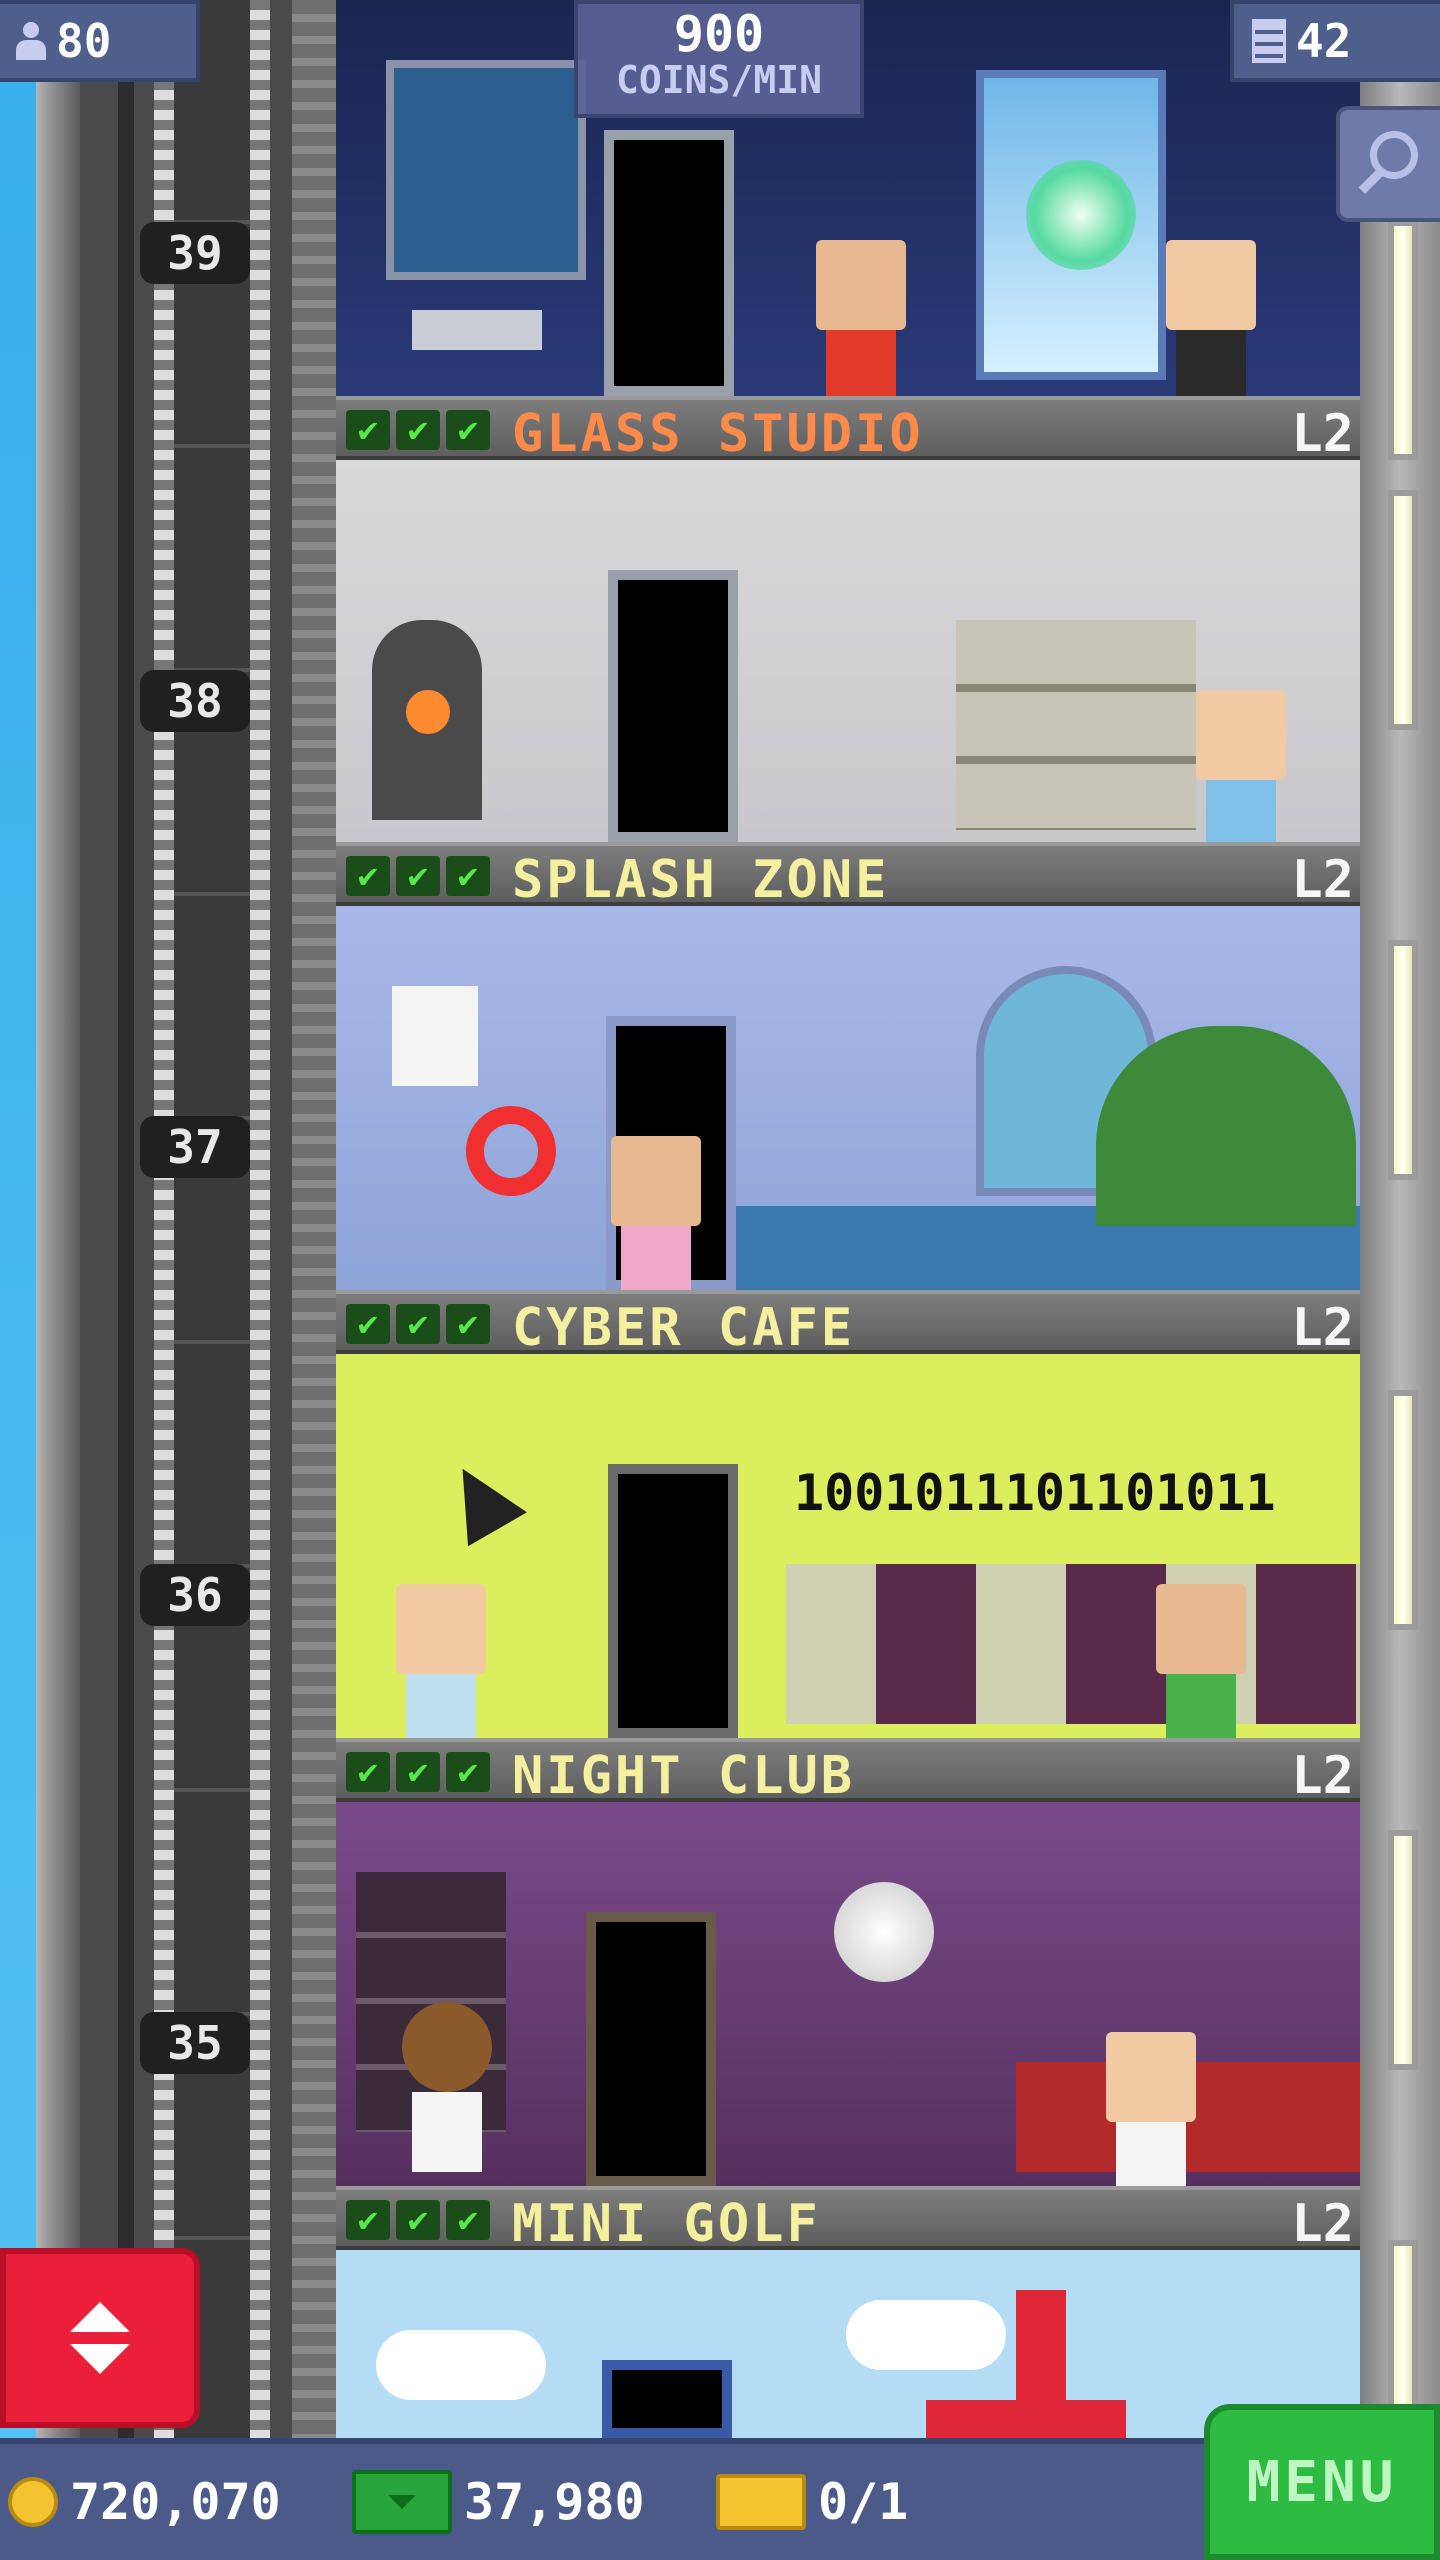 This screenshot has width=1440, height=2560. What do you see at coordinates (84, 41) in the screenshot?
I see `population-value: 80` at bounding box center [84, 41].